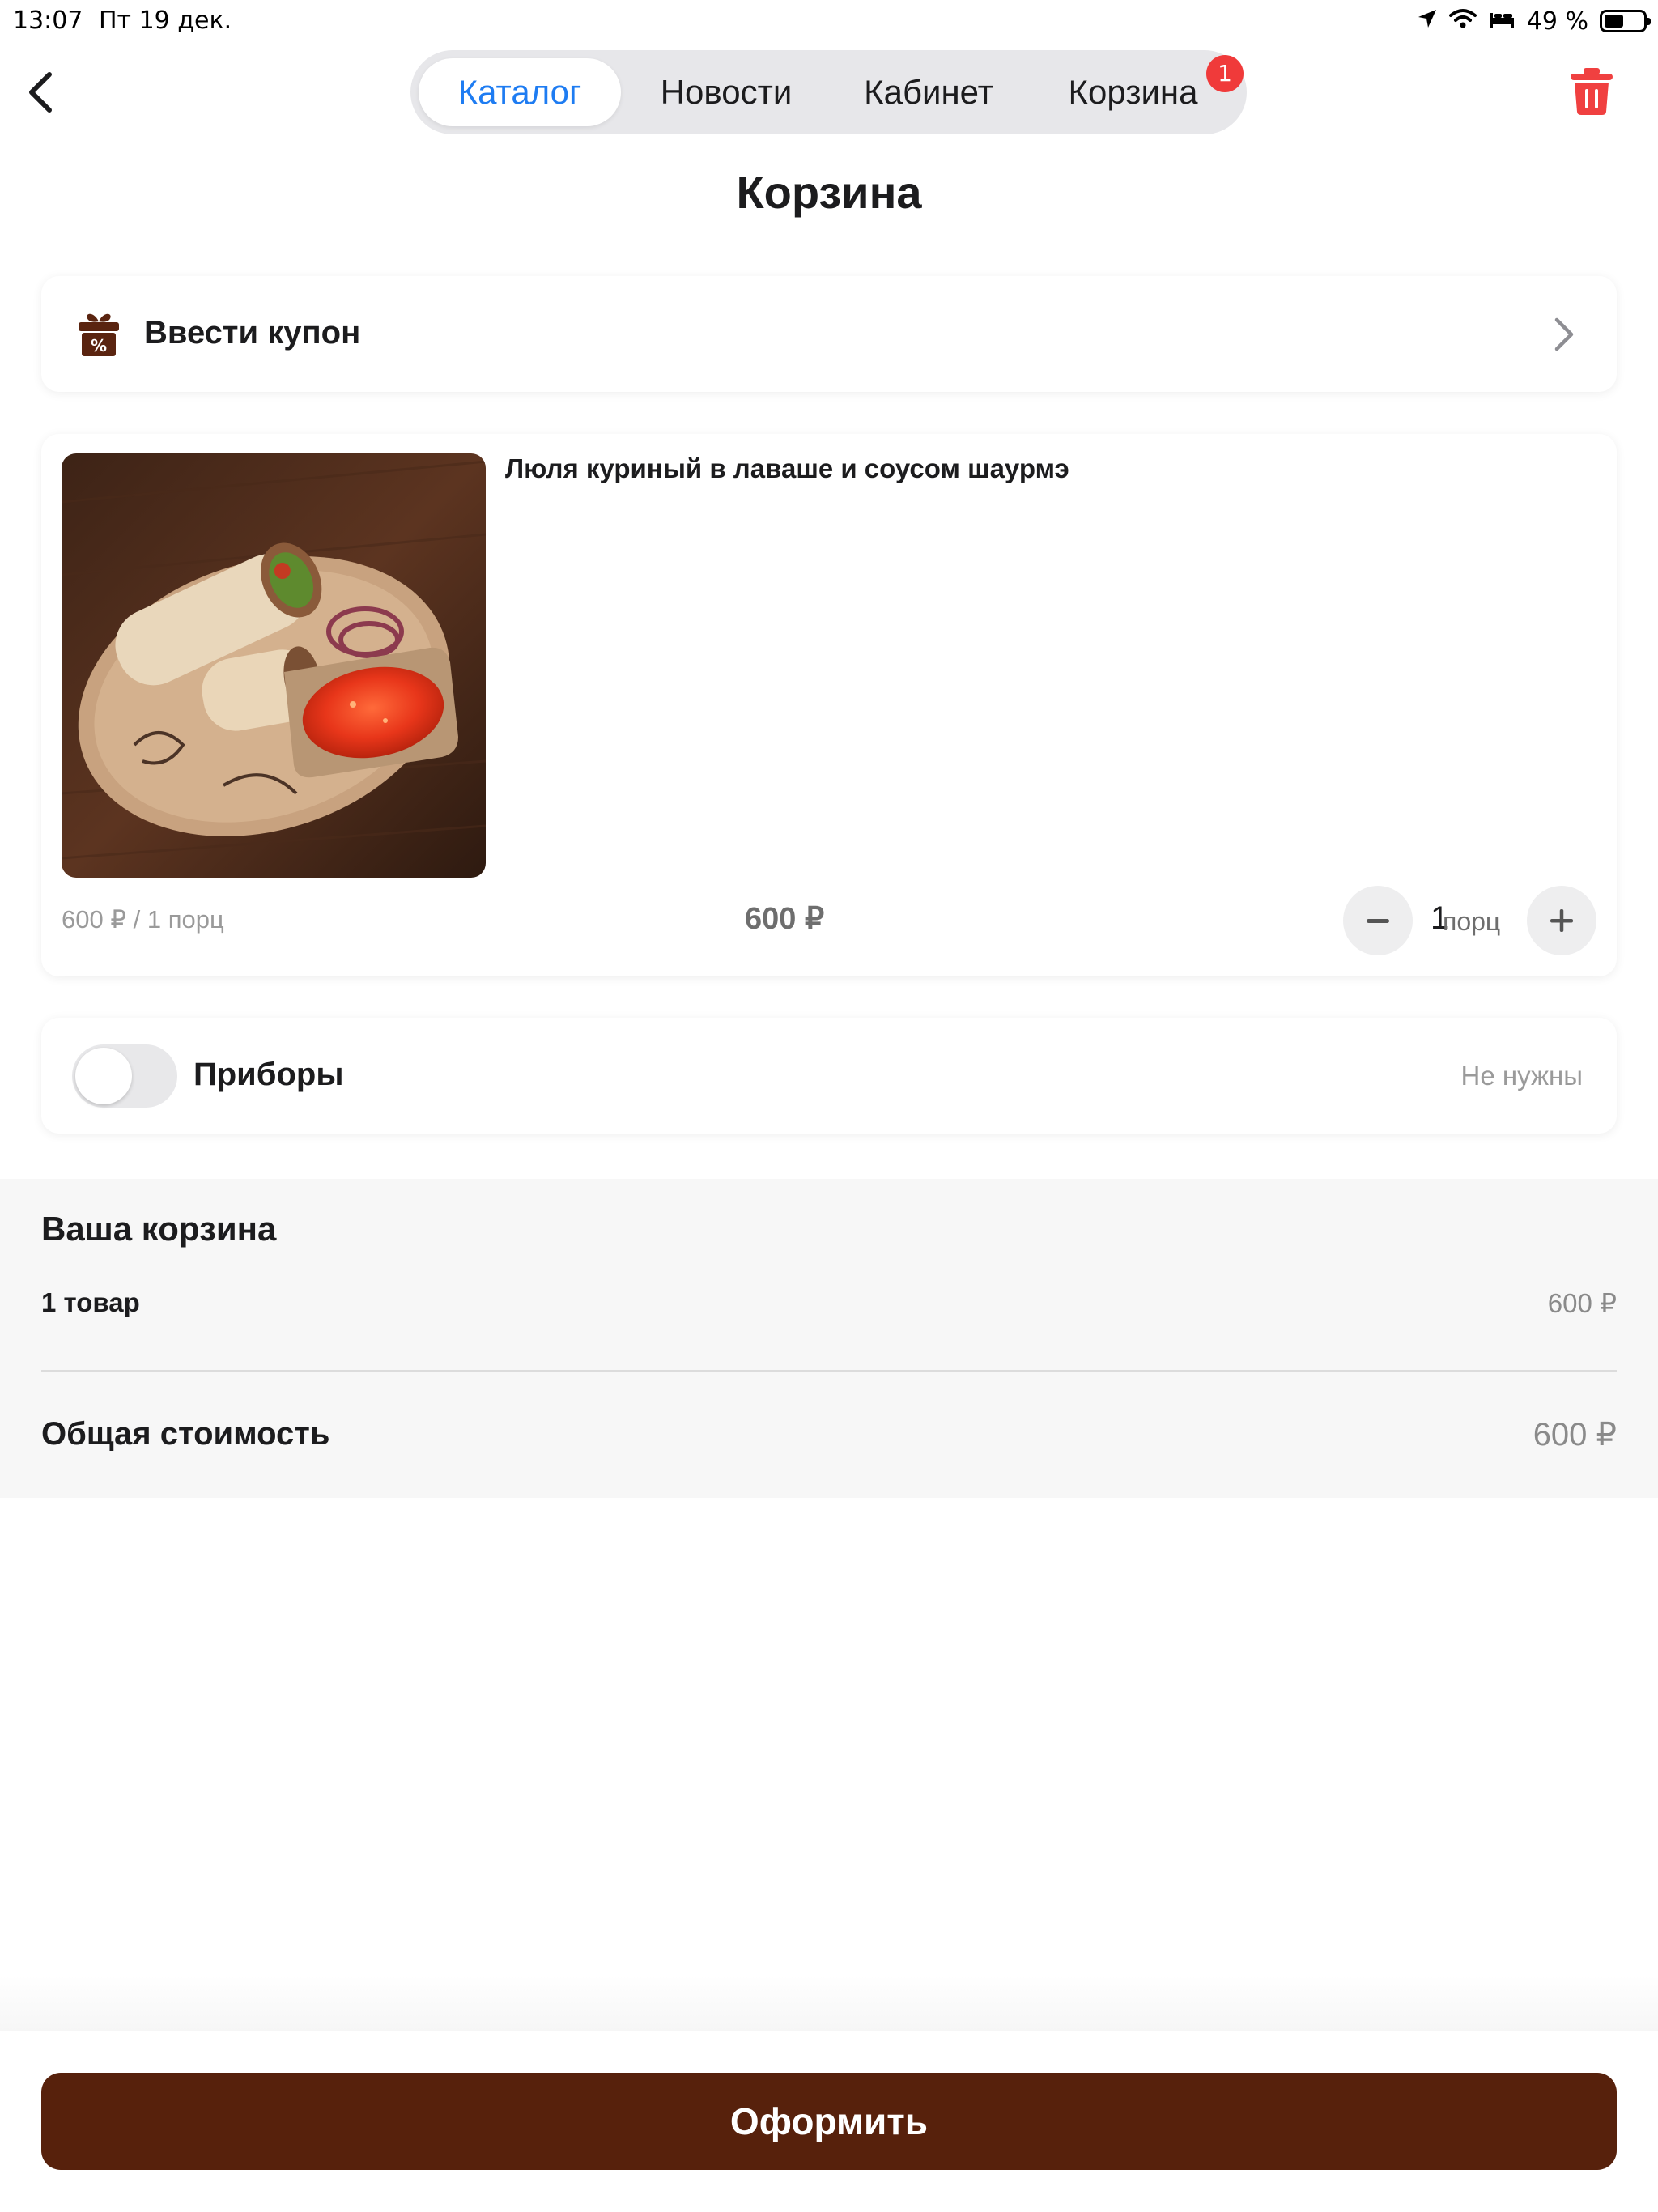 This screenshot has height=2212, width=1658. What do you see at coordinates (829, 1076) in the screenshot?
I see `cutlery-row: Приборы Не нужны` at bounding box center [829, 1076].